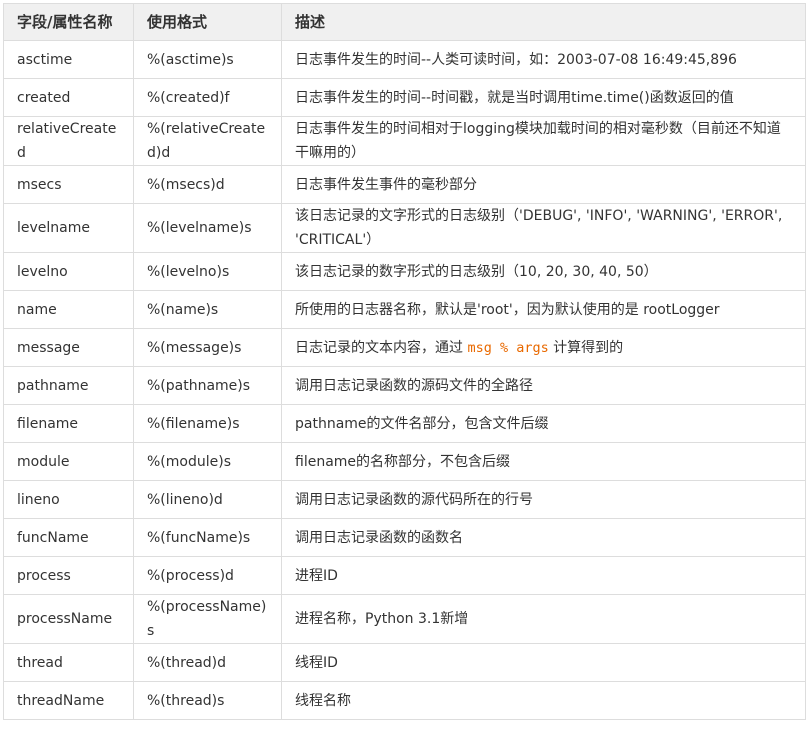 The height and width of the screenshot is (741, 808). I want to click on table-row: process %(process)d 进程ID, so click(404, 575).